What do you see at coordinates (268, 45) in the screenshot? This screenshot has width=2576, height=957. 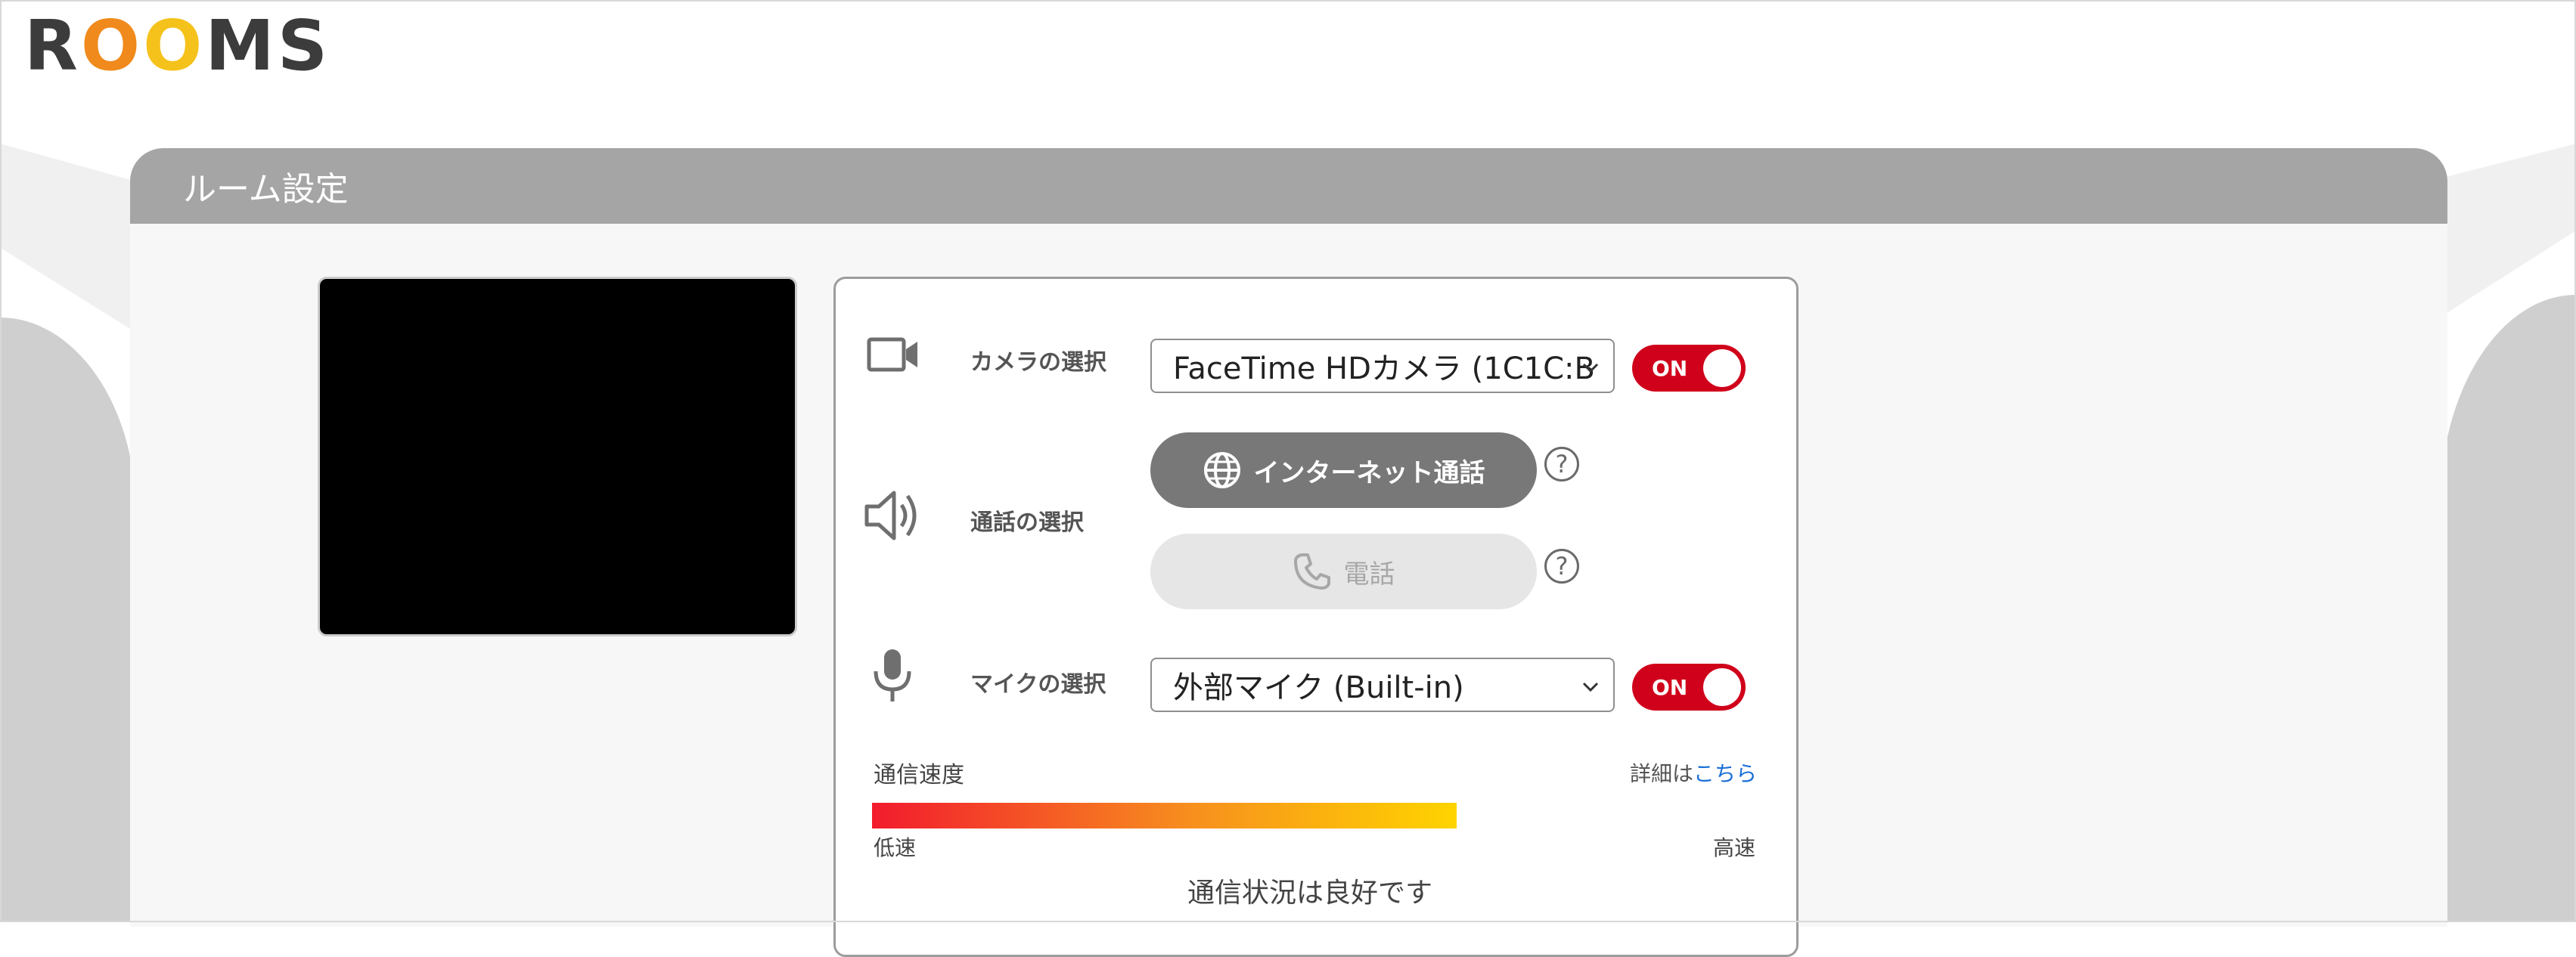 I see `logo-letter: MS` at bounding box center [268, 45].